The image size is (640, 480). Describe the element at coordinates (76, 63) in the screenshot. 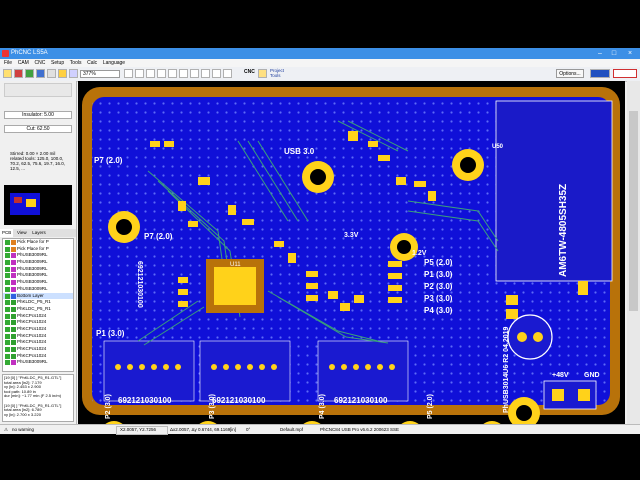

I see `menu-tools: Tools` at that location.